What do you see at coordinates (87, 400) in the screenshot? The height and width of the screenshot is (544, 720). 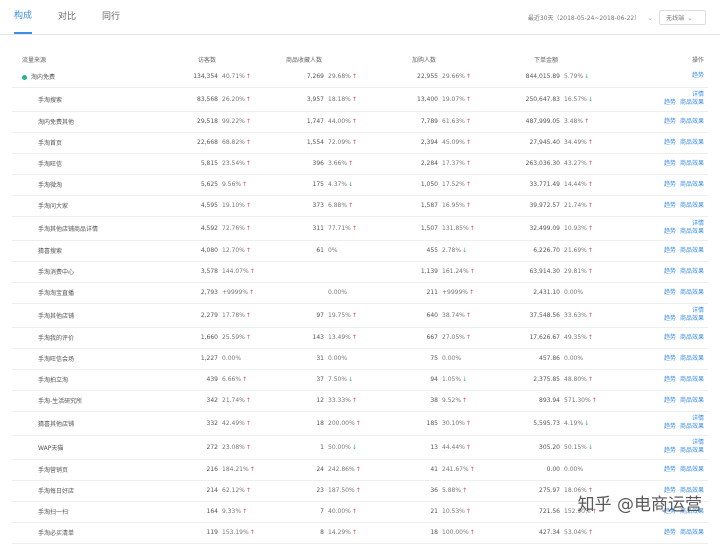 I see `source-name-cell: 手淘-生活研究所` at bounding box center [87, 400].